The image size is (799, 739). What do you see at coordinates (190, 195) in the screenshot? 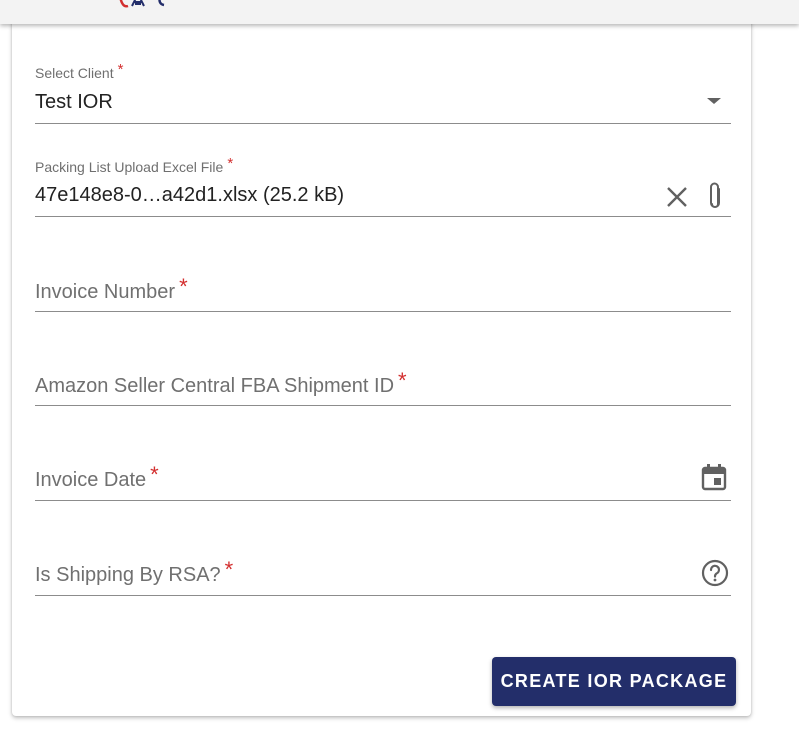
I see `packing-list-file-value: 47e148e8-0…a42d1.xlsx (25.2 kB)` at bounding box center [190, 195].